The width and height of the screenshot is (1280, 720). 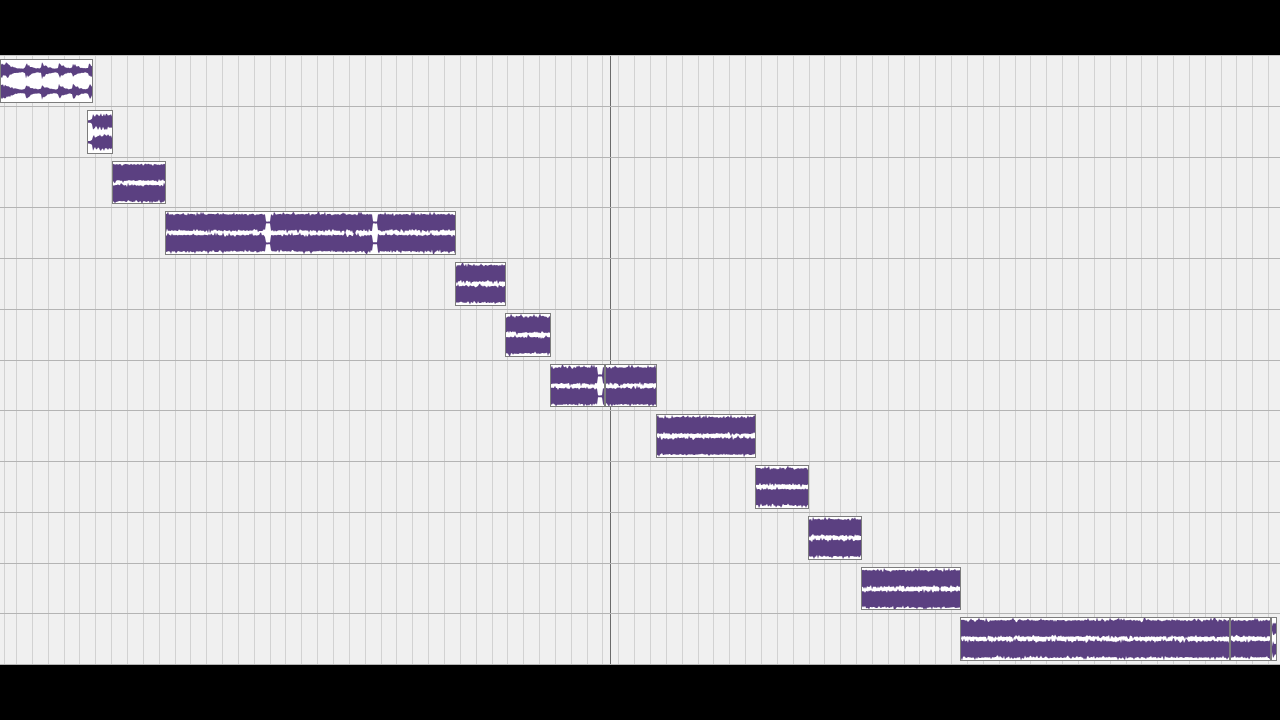 What do you see at coordinates (610, 360) in the screenshot?
I see `playhead-line` at bounding box center [610, 360].